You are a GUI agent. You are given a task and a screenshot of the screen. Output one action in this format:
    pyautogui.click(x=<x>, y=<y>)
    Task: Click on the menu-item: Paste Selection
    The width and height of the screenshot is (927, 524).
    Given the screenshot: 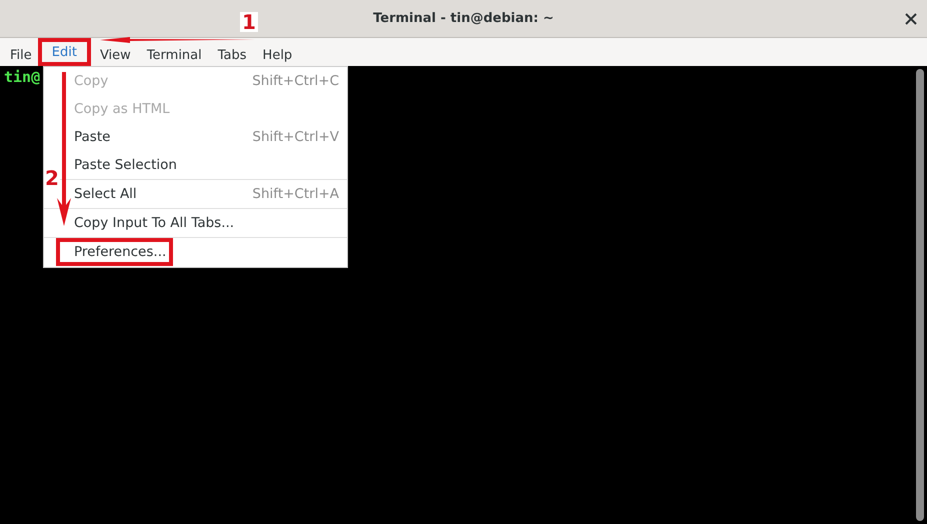 What is the action you would take?
    pyautogui.click(x=210, y=165)
    